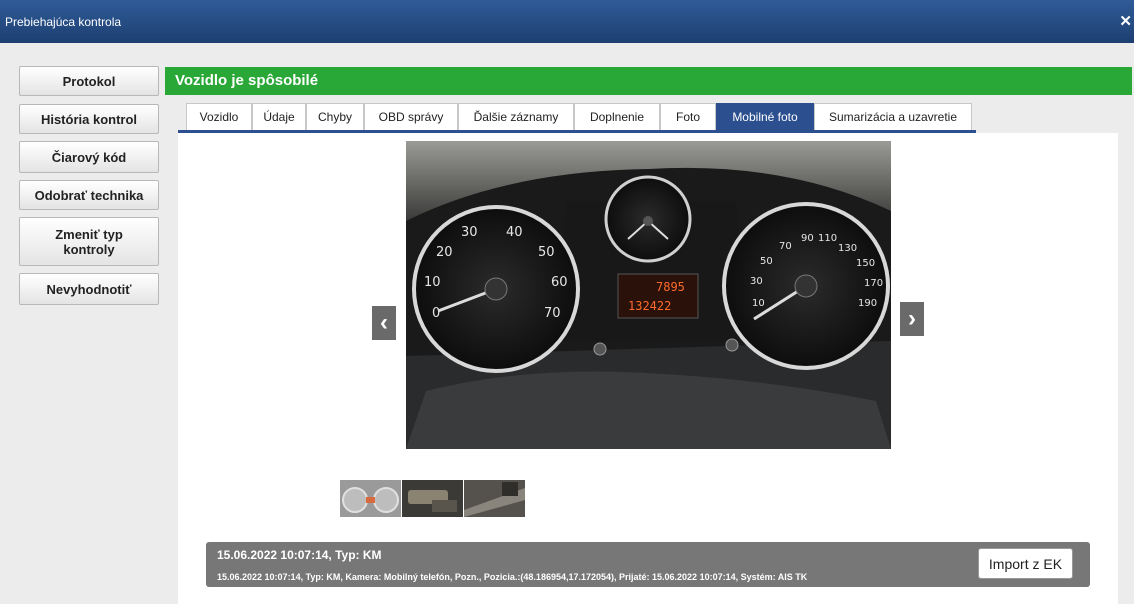 This screenshot has height=604, width=1134. Describe the element at coordinates (807, 238) in the screenshot. I see `tick-label: 90` at that location.